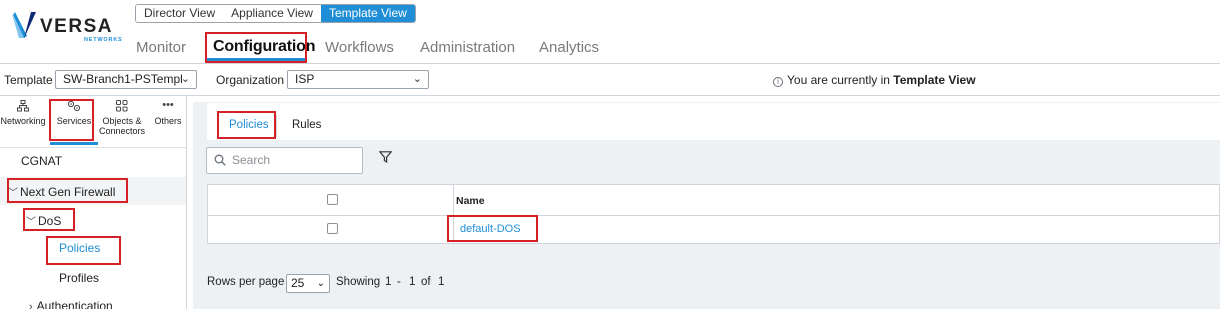 The width and height of the screenshot is (1220, 309). Describe the element at coordinates (308, 283) in the screenshot. I see `rows-per-page-select: 25 ⌄` at that location.